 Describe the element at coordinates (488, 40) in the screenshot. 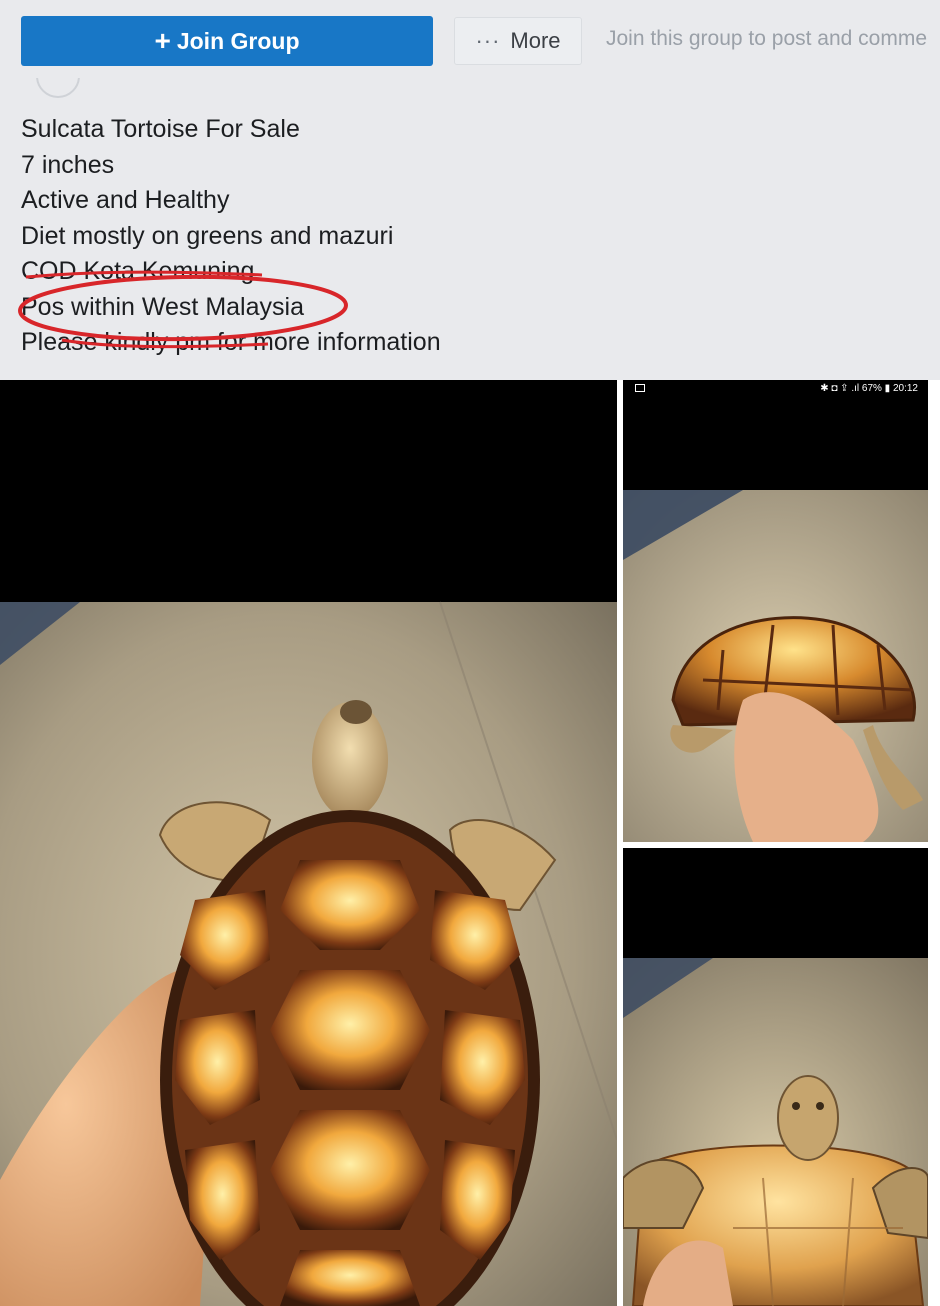

I see `more-dots-icon: ···` at that location.